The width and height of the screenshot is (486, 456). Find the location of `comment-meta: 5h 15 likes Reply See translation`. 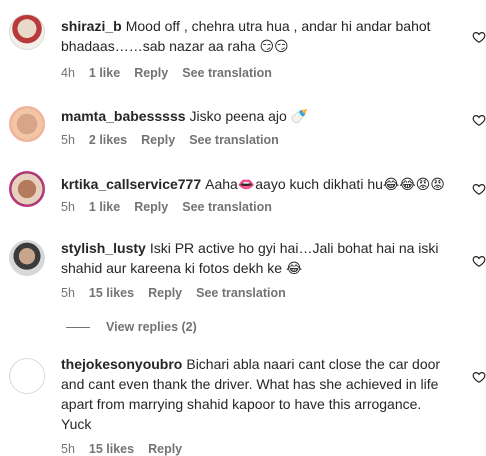

comment-meta: 5h 15 likes Reply See translation is located at coordinates (180, 293).